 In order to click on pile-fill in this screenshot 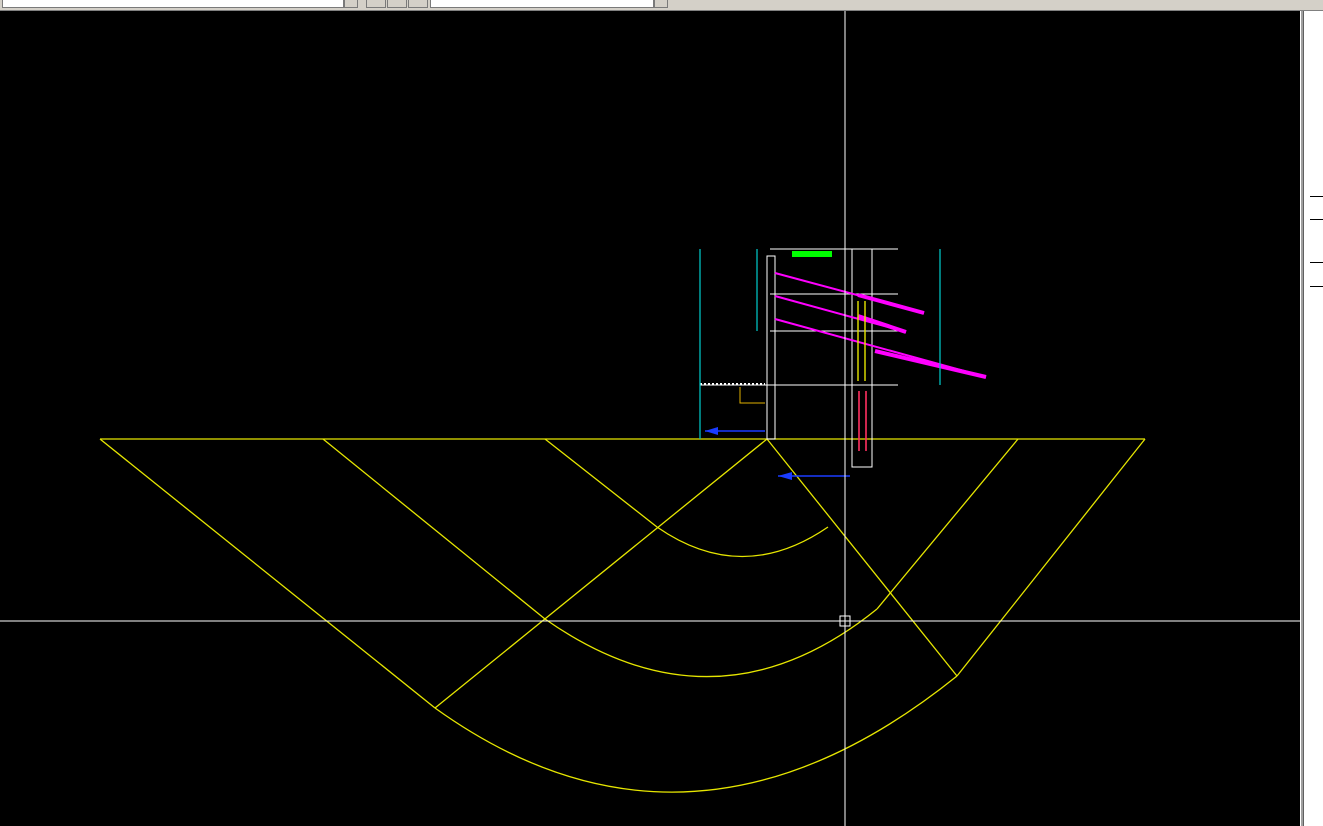, I will do `click(861, 341)`.